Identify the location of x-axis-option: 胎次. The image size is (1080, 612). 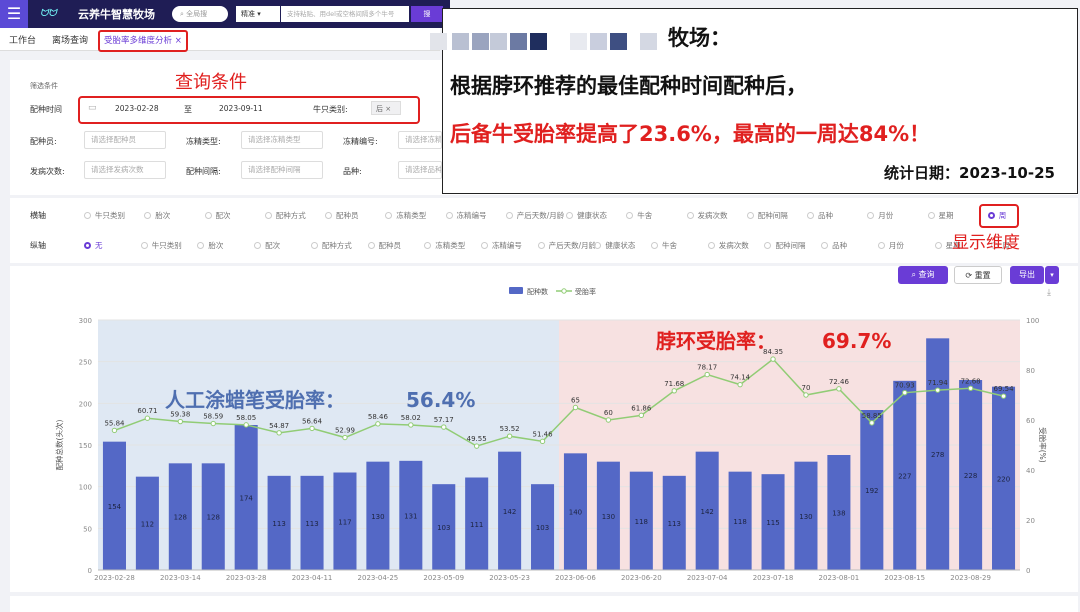
(157, 215).